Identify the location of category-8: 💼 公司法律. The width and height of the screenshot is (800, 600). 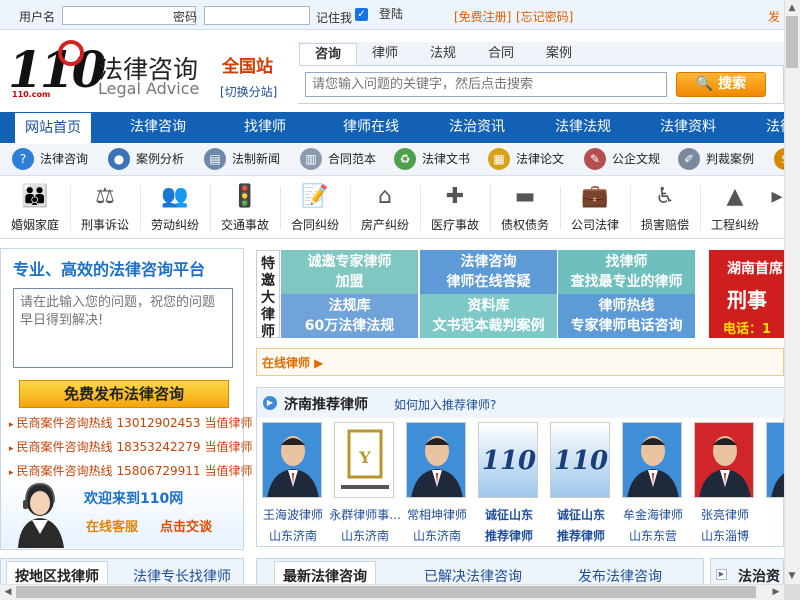
(595, 208).